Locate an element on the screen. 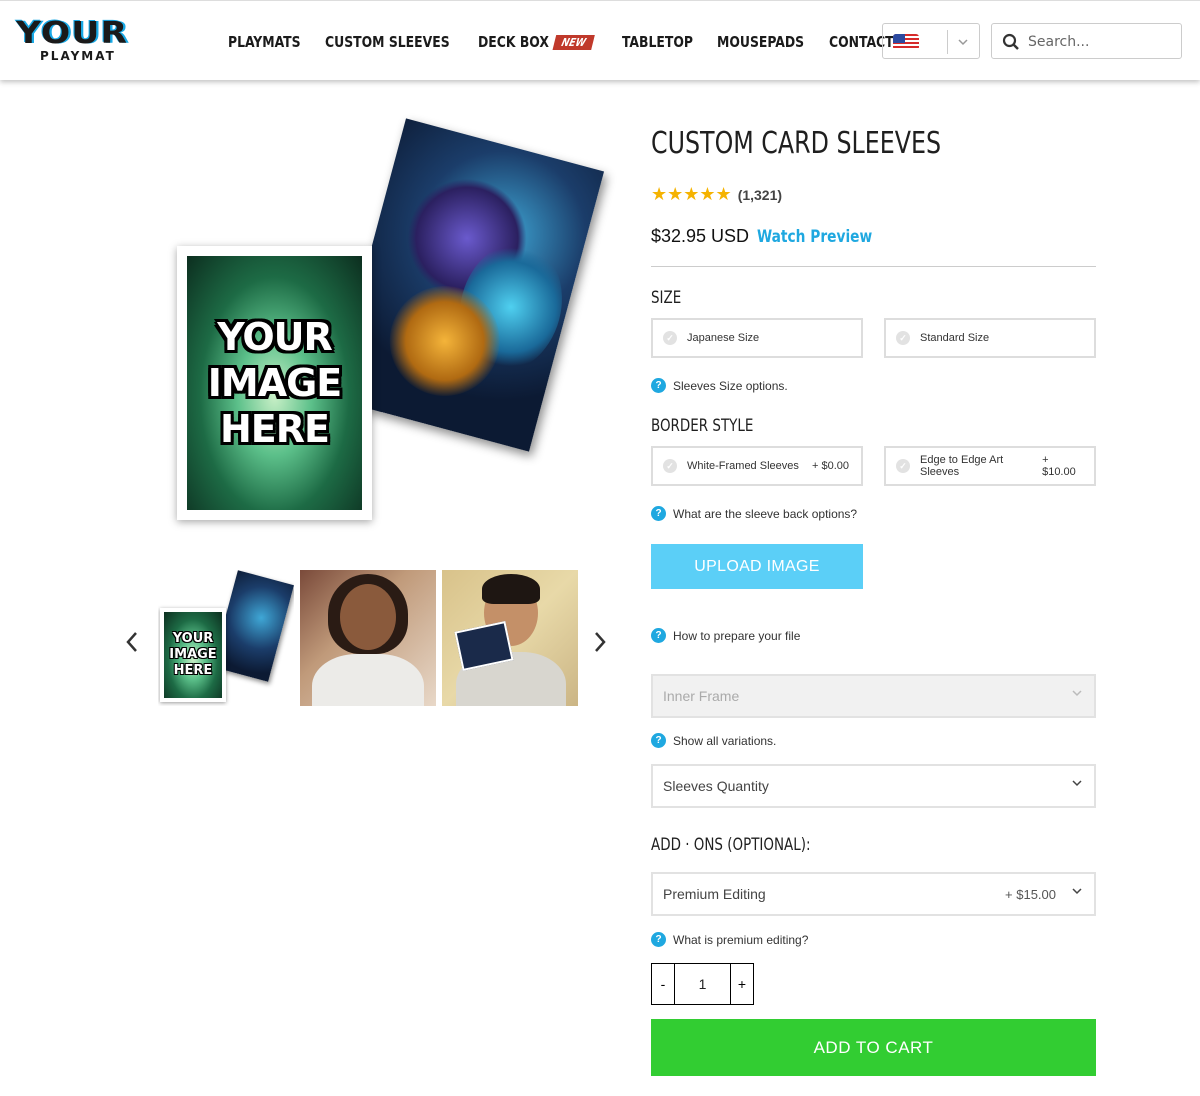  quantity-decrease-button: - is located at coordinates (663, 984).